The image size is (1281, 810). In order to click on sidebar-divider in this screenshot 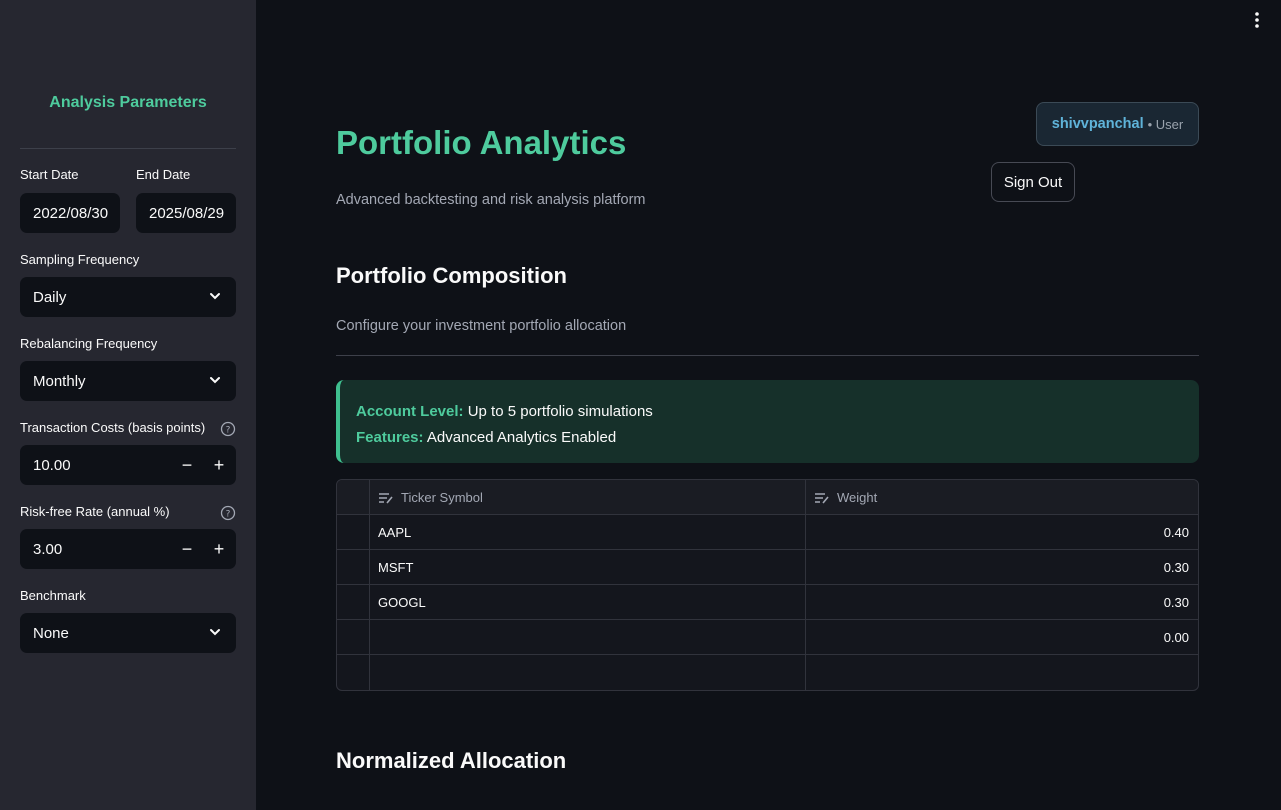, I will do `click(128, 148)`.